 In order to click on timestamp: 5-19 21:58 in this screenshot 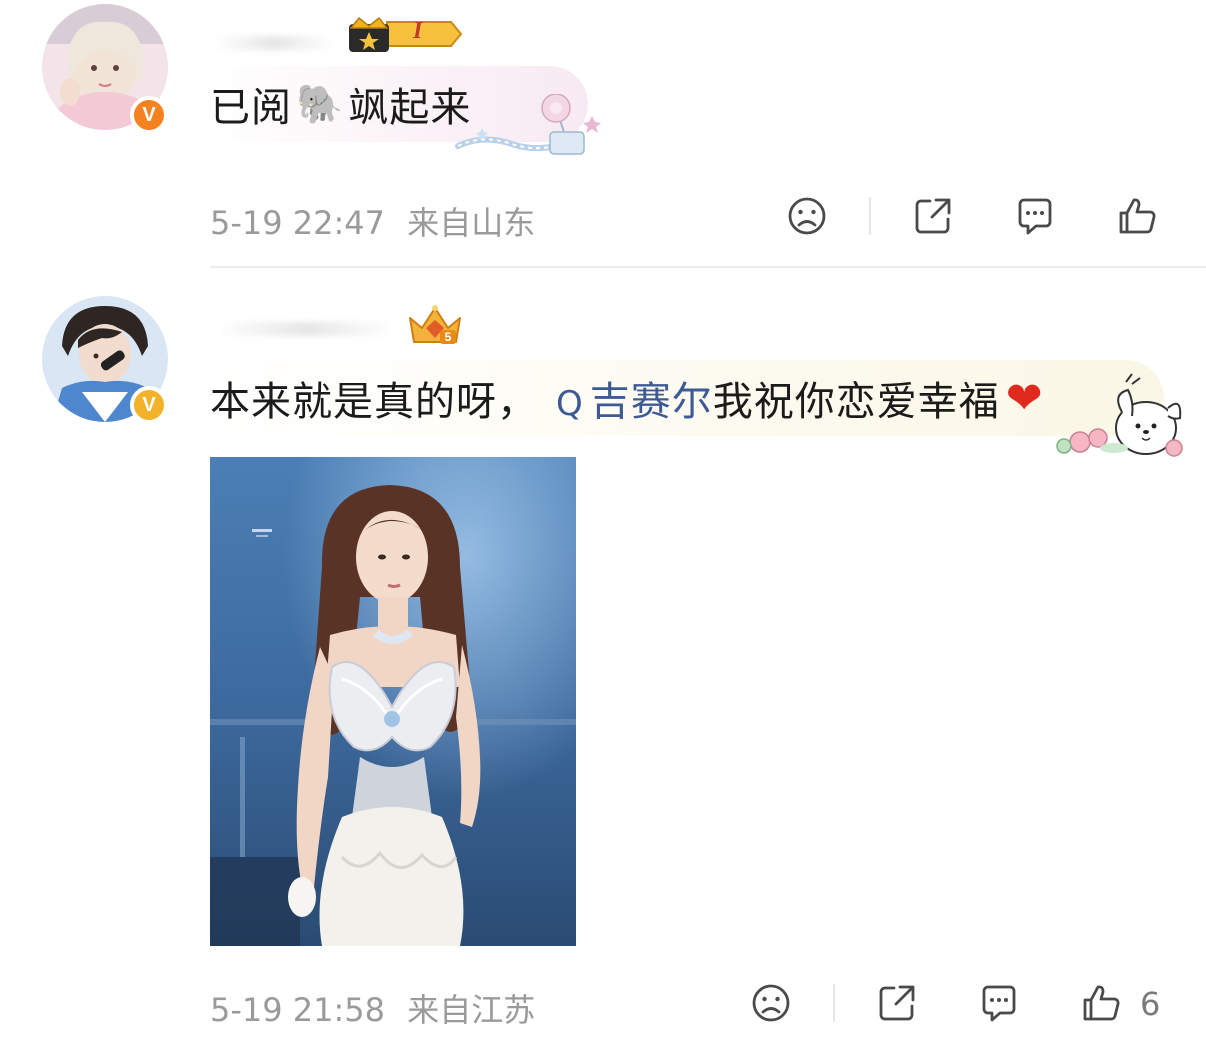, I will do `click(298, 1010)`.